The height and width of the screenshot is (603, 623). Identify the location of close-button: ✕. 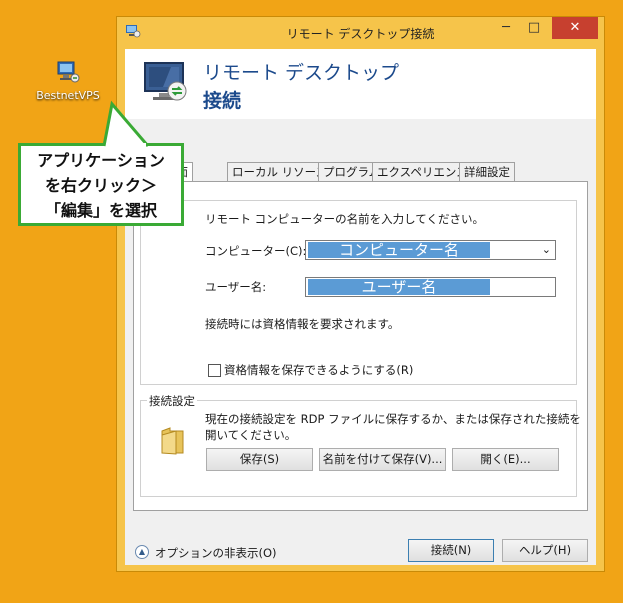
(575, 28).